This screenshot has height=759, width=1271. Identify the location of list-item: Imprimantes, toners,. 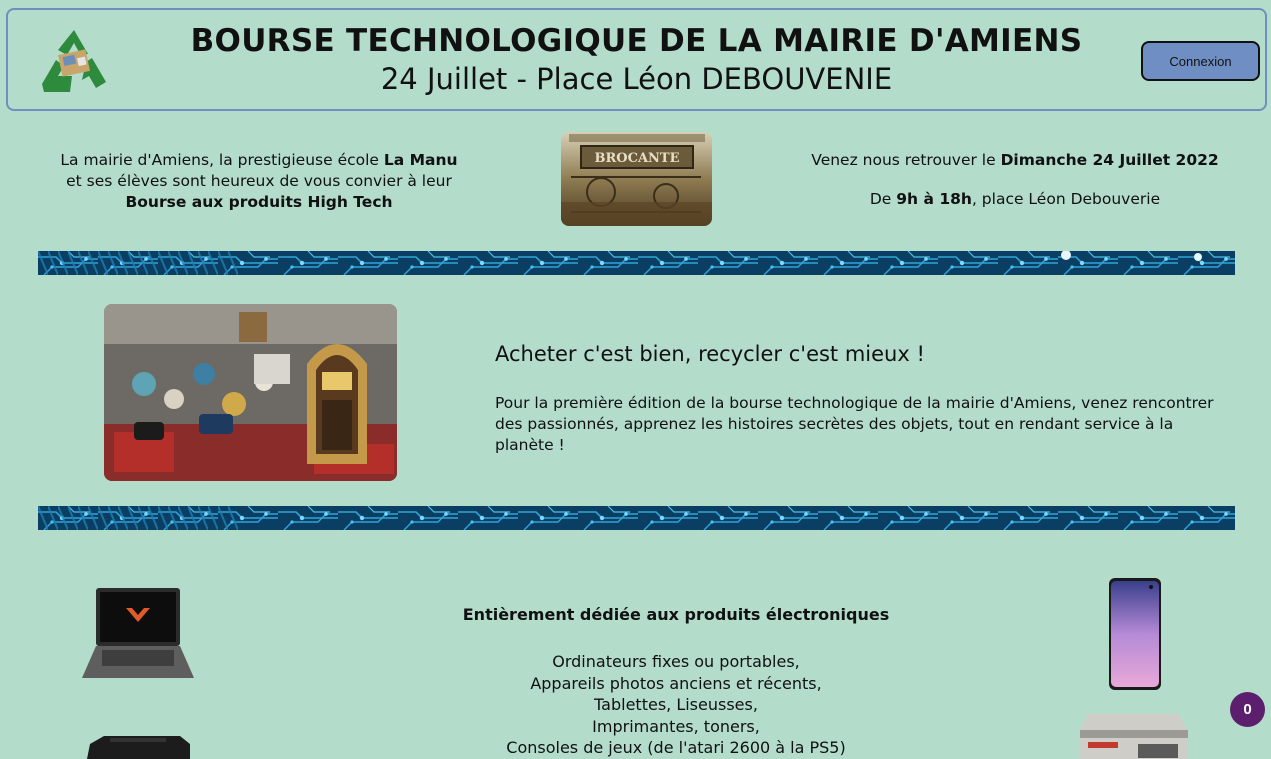
(676, 726).